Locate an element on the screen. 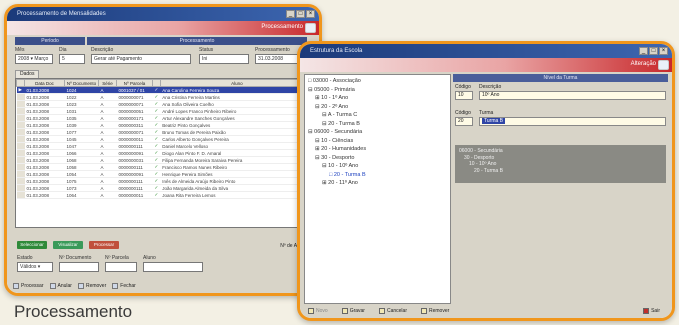 This screenshot has height=325, width=679. remover-label: Remover is located at coordinates (439, 311).